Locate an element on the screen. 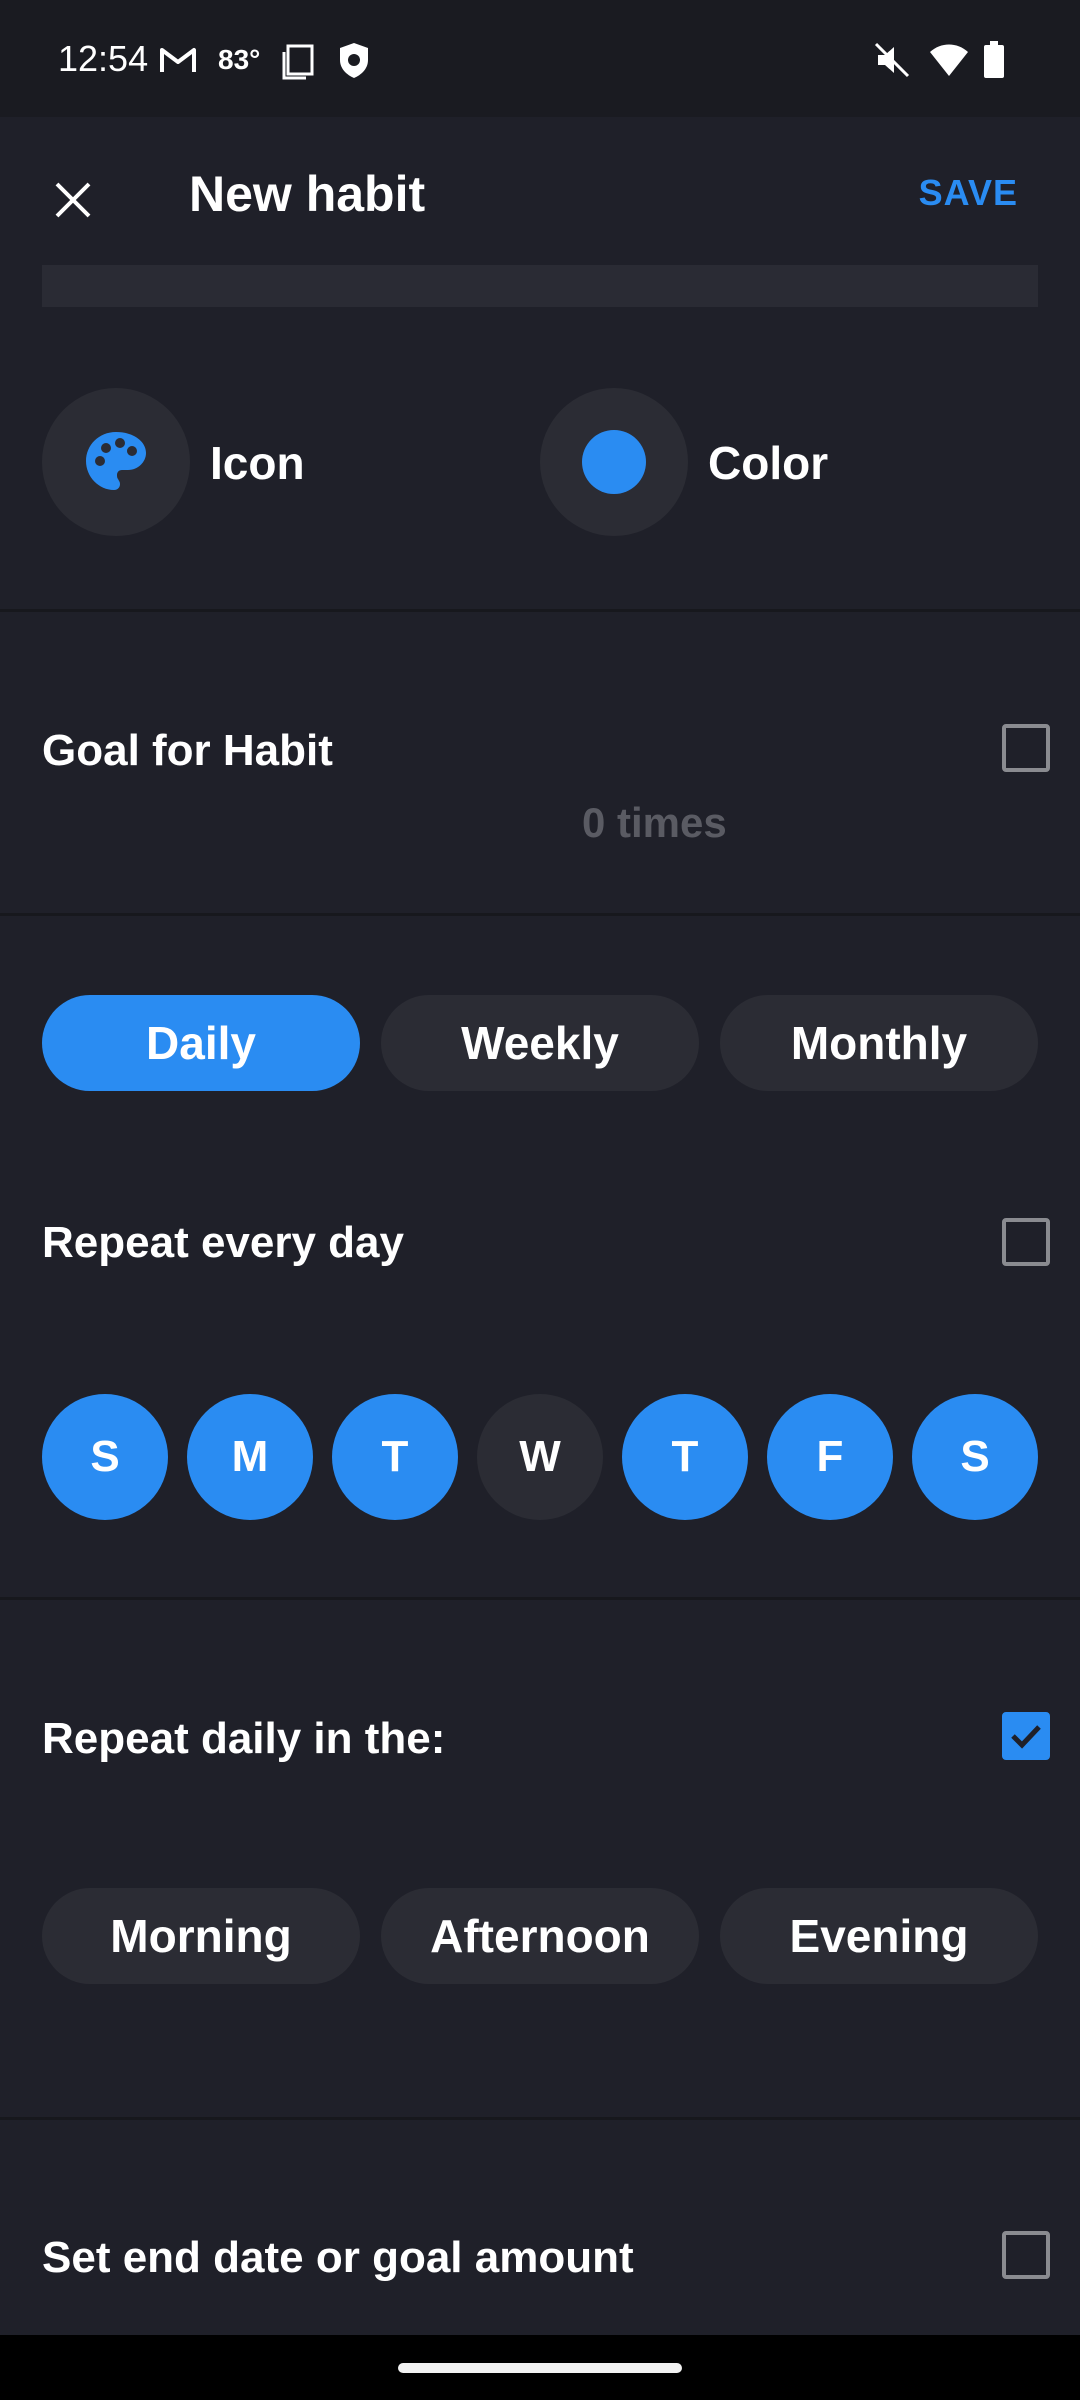  wifi-icon is located at coordinates (949, 60).